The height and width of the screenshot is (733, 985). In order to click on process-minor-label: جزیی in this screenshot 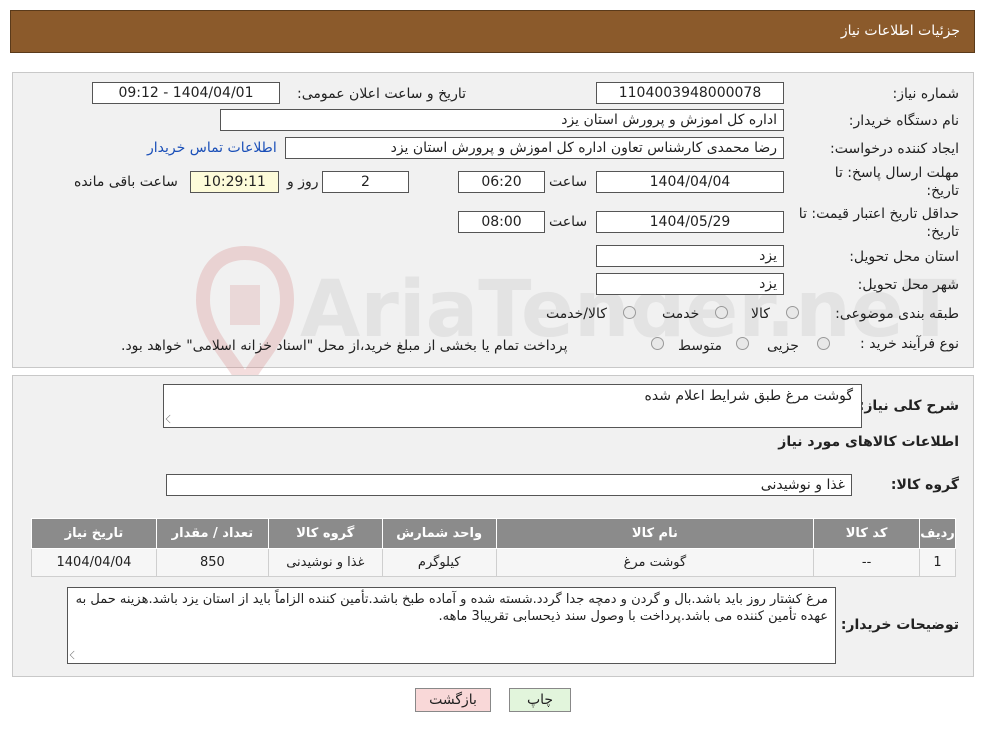, I will do `click(783, 346)`.